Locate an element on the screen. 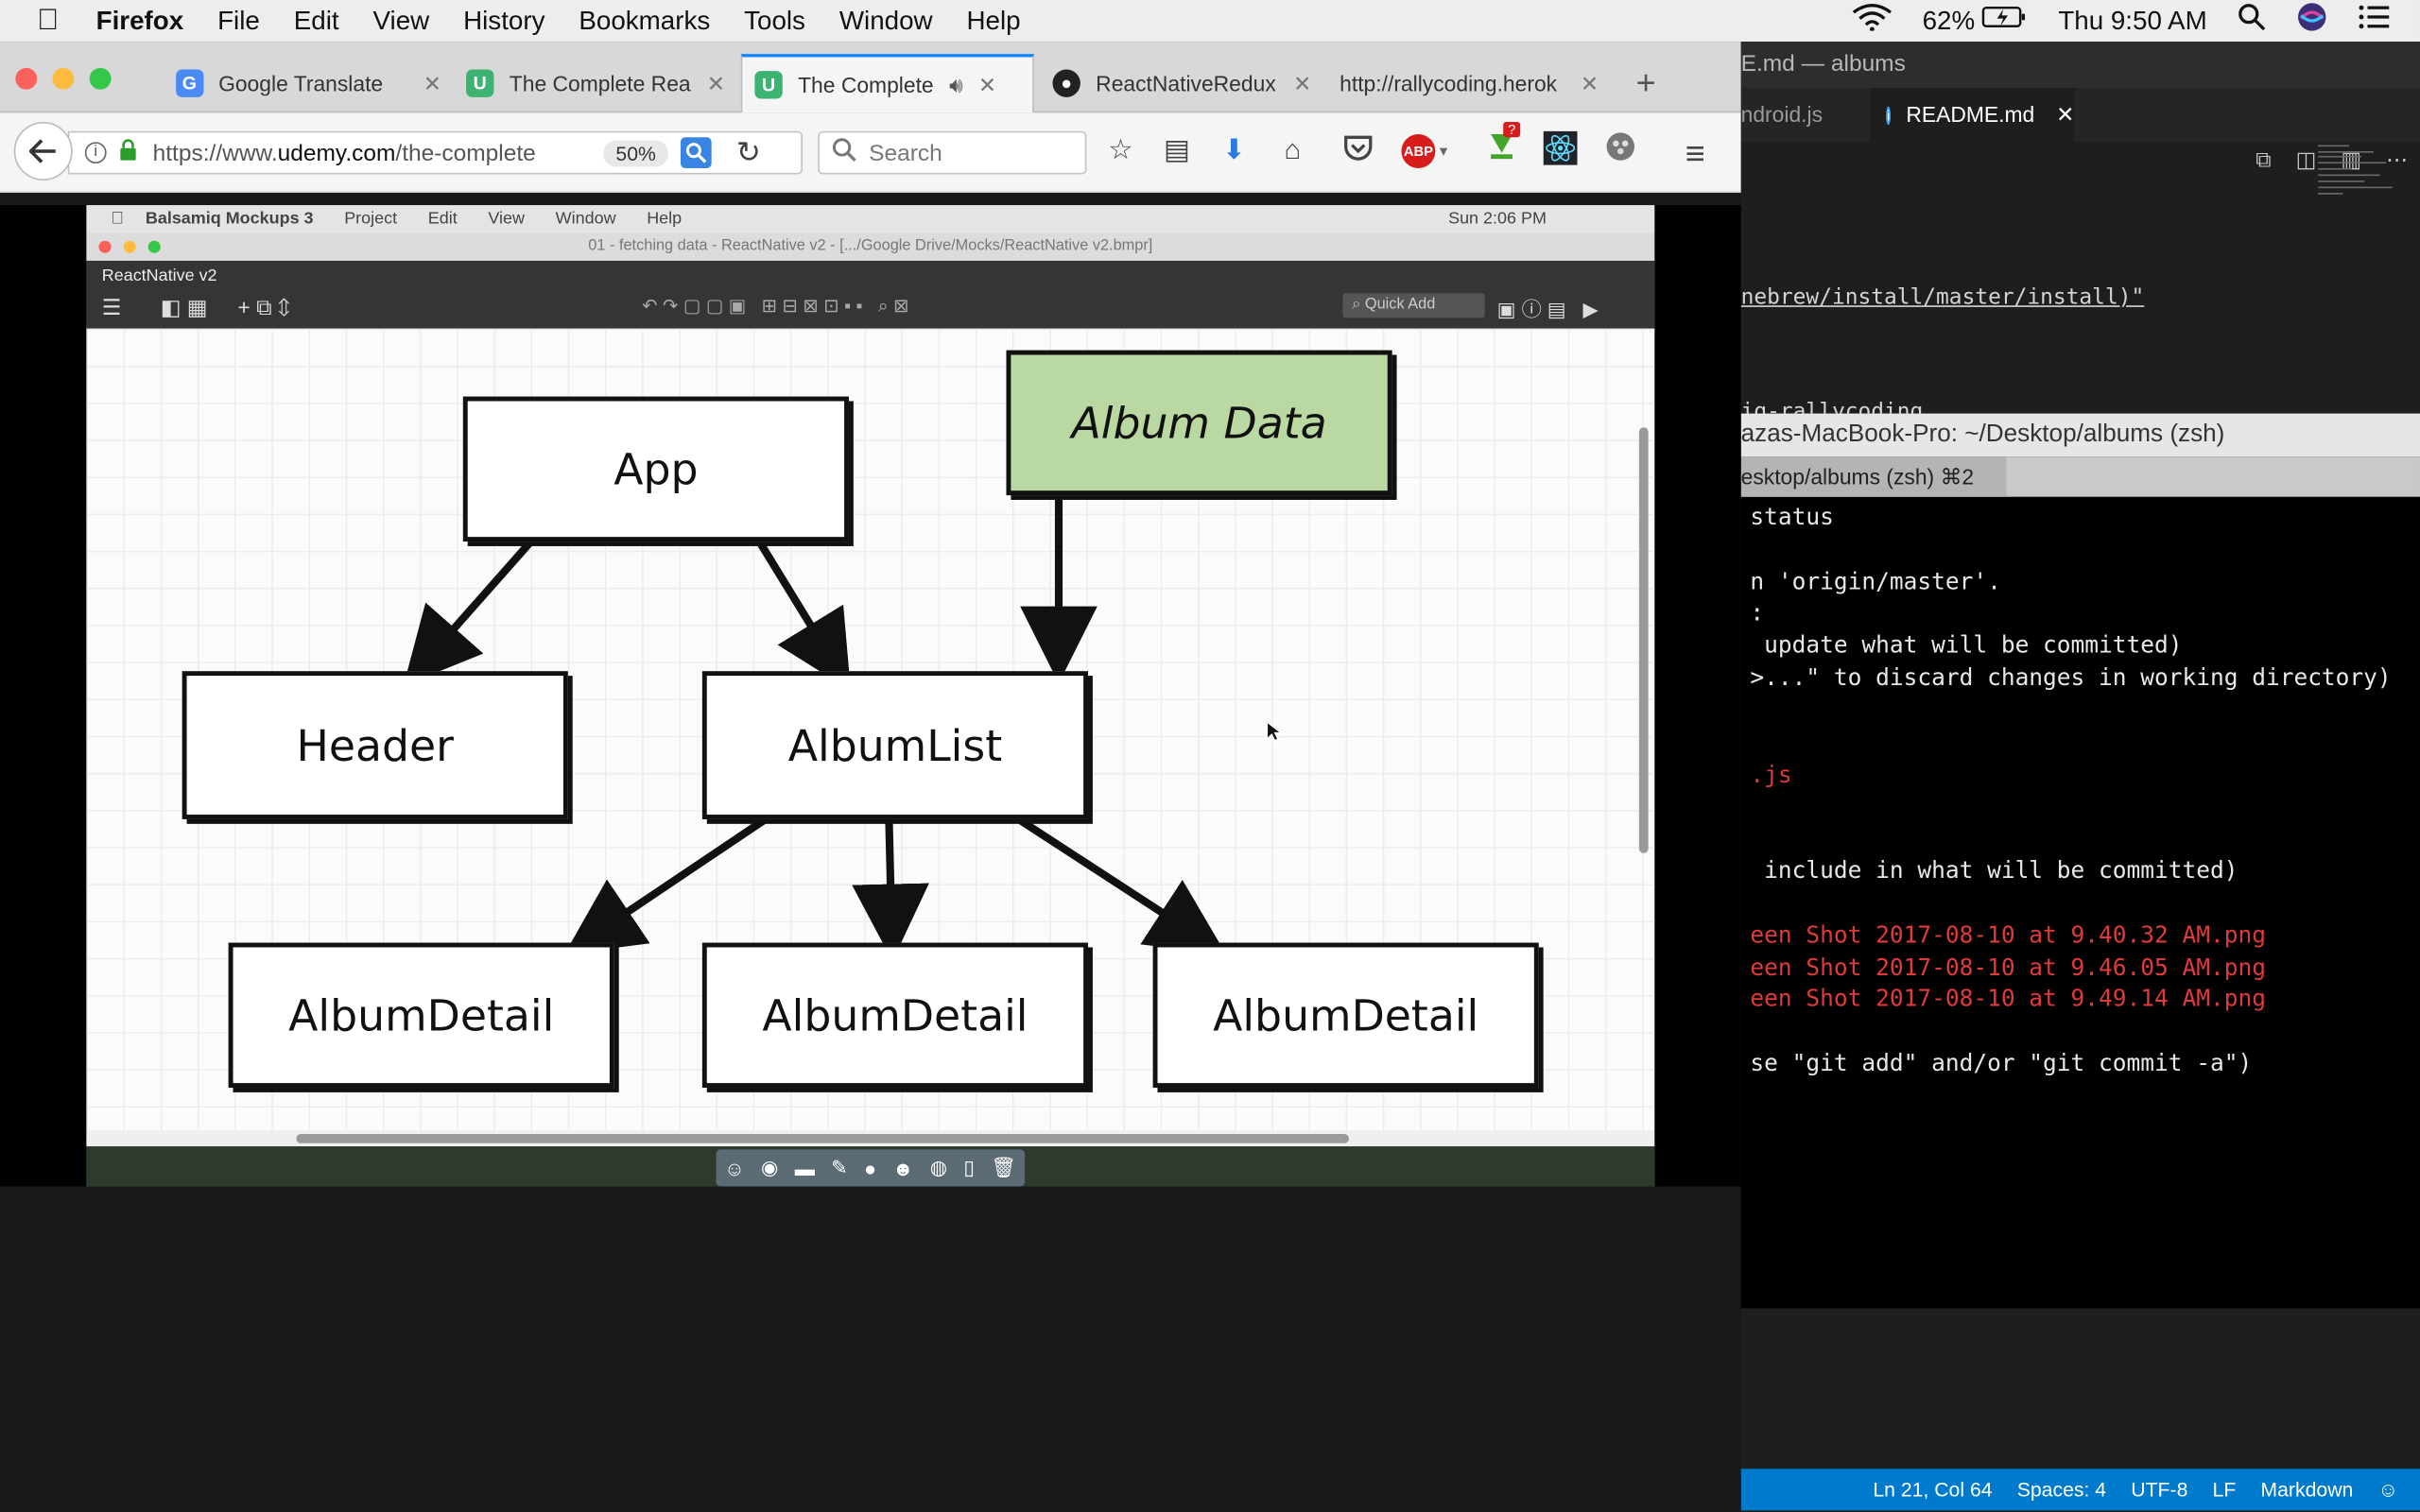 The width and height of the screenshot is (2420, 1512). menu-bookmarks: Bookmarks is located at coordinates (644, 21).